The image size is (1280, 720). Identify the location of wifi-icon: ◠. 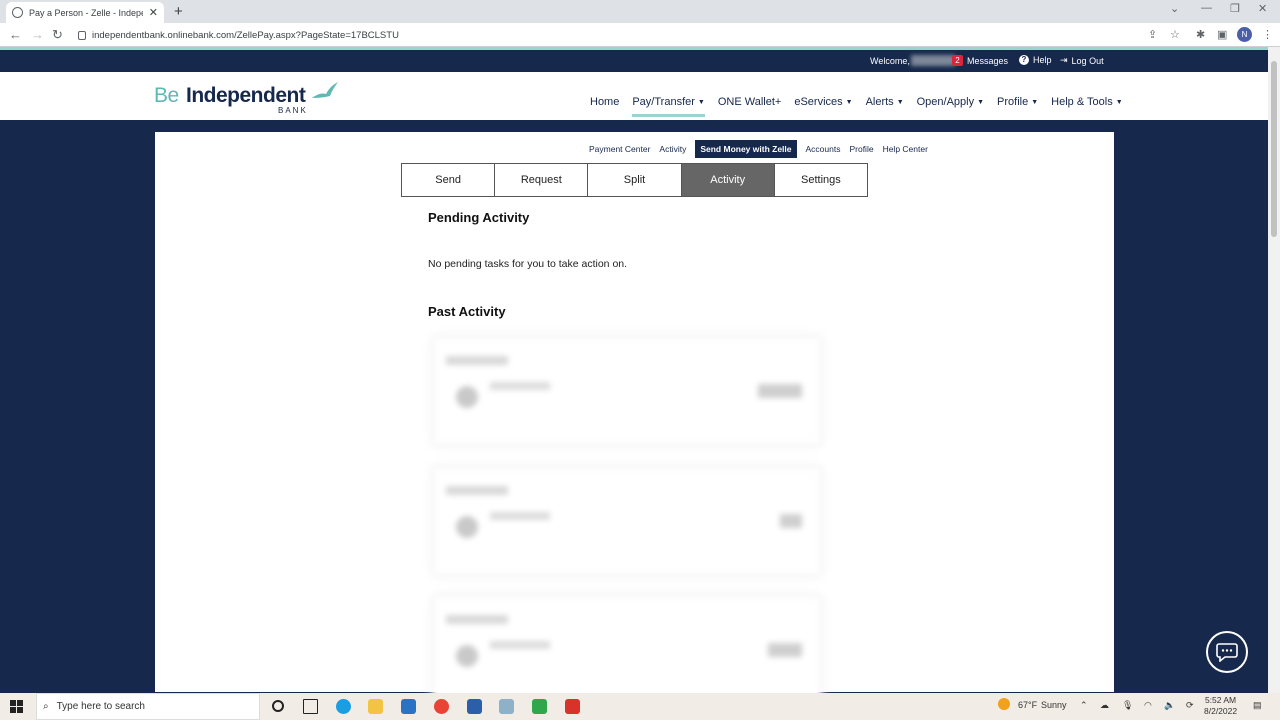
(1148, 705).